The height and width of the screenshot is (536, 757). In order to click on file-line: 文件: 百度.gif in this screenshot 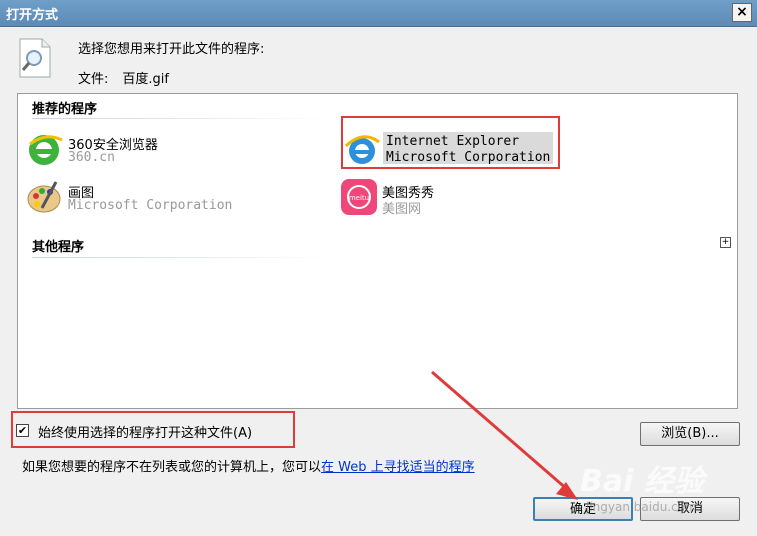, I will do `click(123, 77)`.